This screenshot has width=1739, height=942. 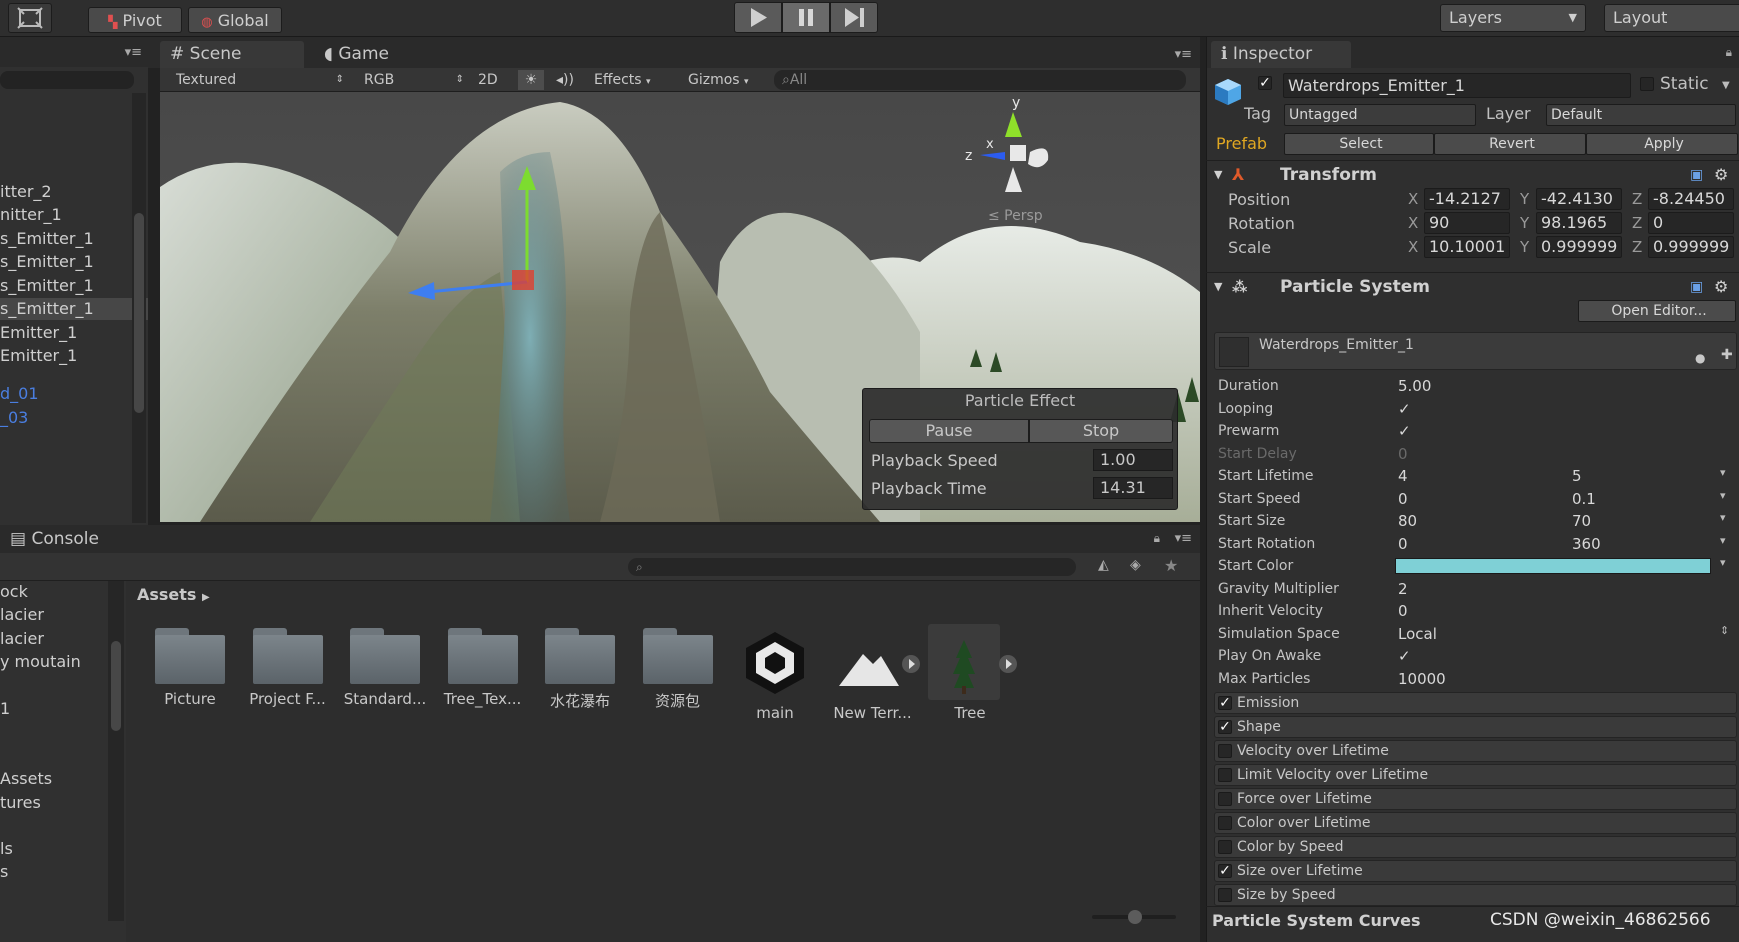 I want to click on filter-label-icon: ◈, so click(x=1135, y=565).